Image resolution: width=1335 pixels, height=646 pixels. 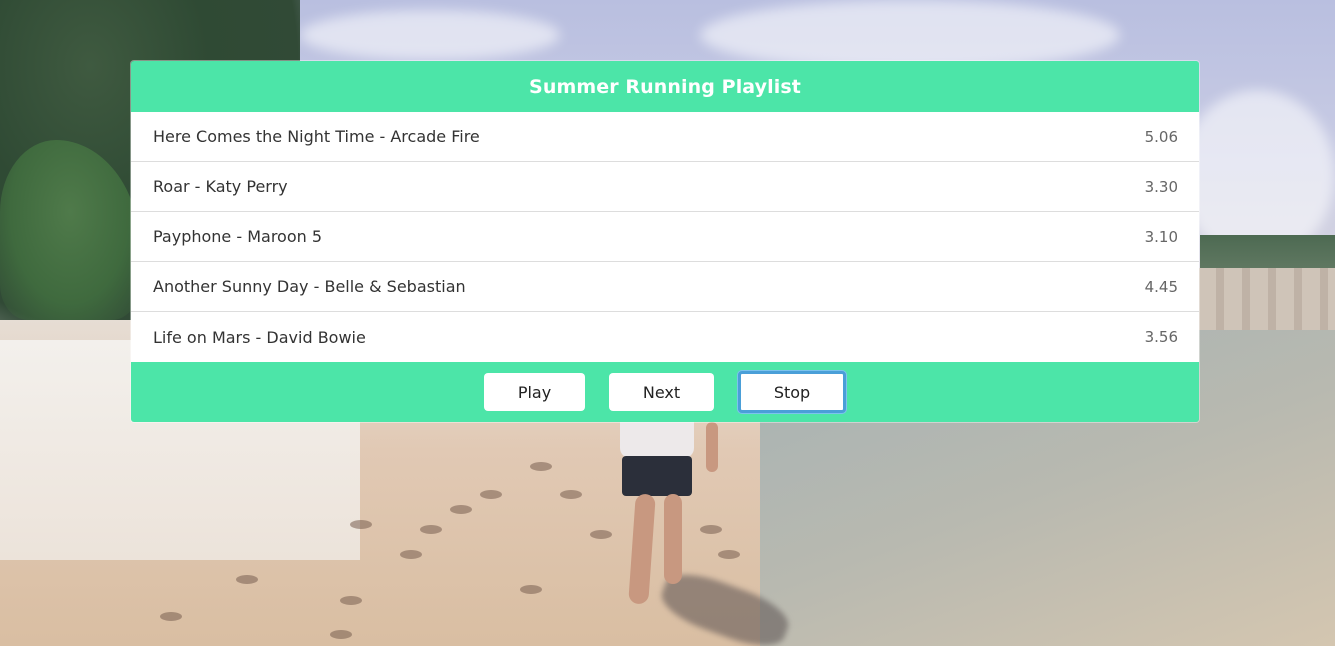 I want to click on playback-controls: Play Next Stop, so click(x=665, y=392).